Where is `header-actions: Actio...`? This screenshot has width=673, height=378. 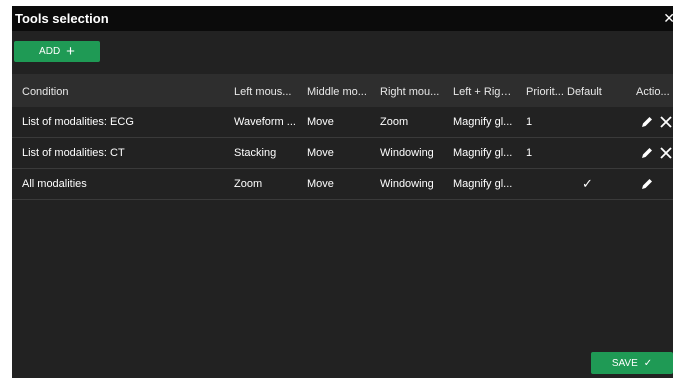 header-actions: Actio... is located at coordinates (654, 92).